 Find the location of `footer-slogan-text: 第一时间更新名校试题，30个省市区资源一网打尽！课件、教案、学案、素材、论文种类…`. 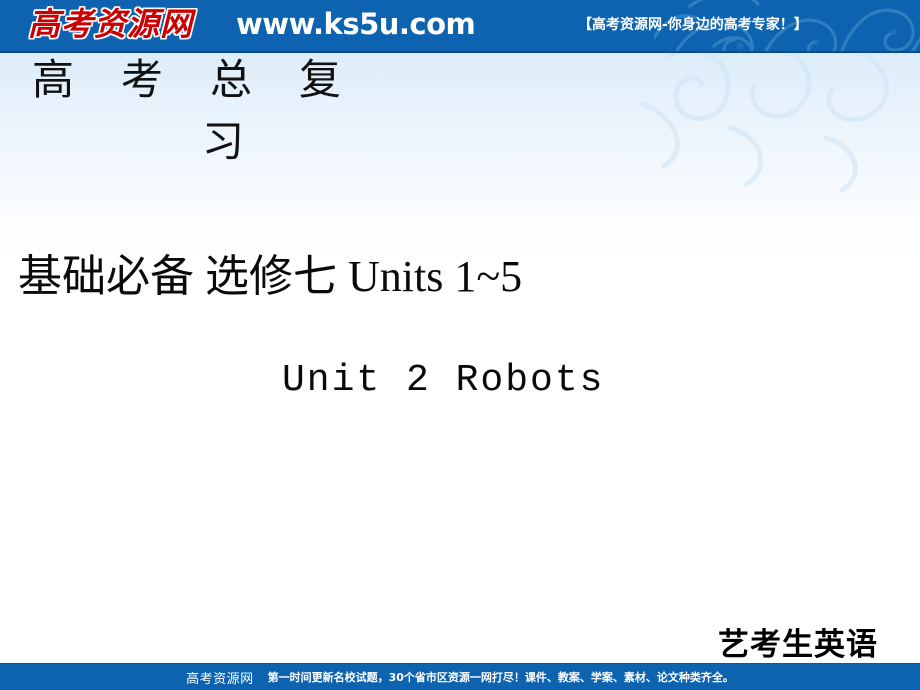

footer-slogan-text: 第一时间更新名校试题，30个省市区资源一网打尽！课件、教案、学案、素材、论文种类… is located at coordinates (500, 677).